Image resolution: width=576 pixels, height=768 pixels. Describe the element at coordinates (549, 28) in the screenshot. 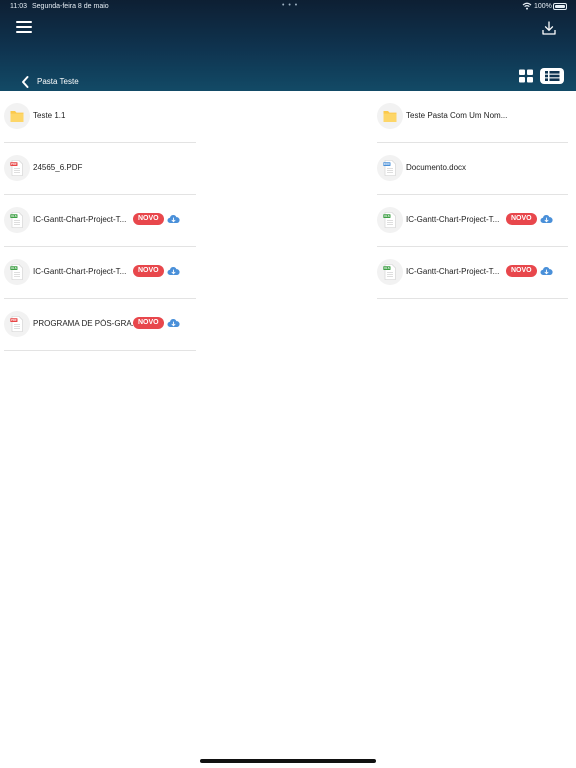

I see `download-icon` at that location.